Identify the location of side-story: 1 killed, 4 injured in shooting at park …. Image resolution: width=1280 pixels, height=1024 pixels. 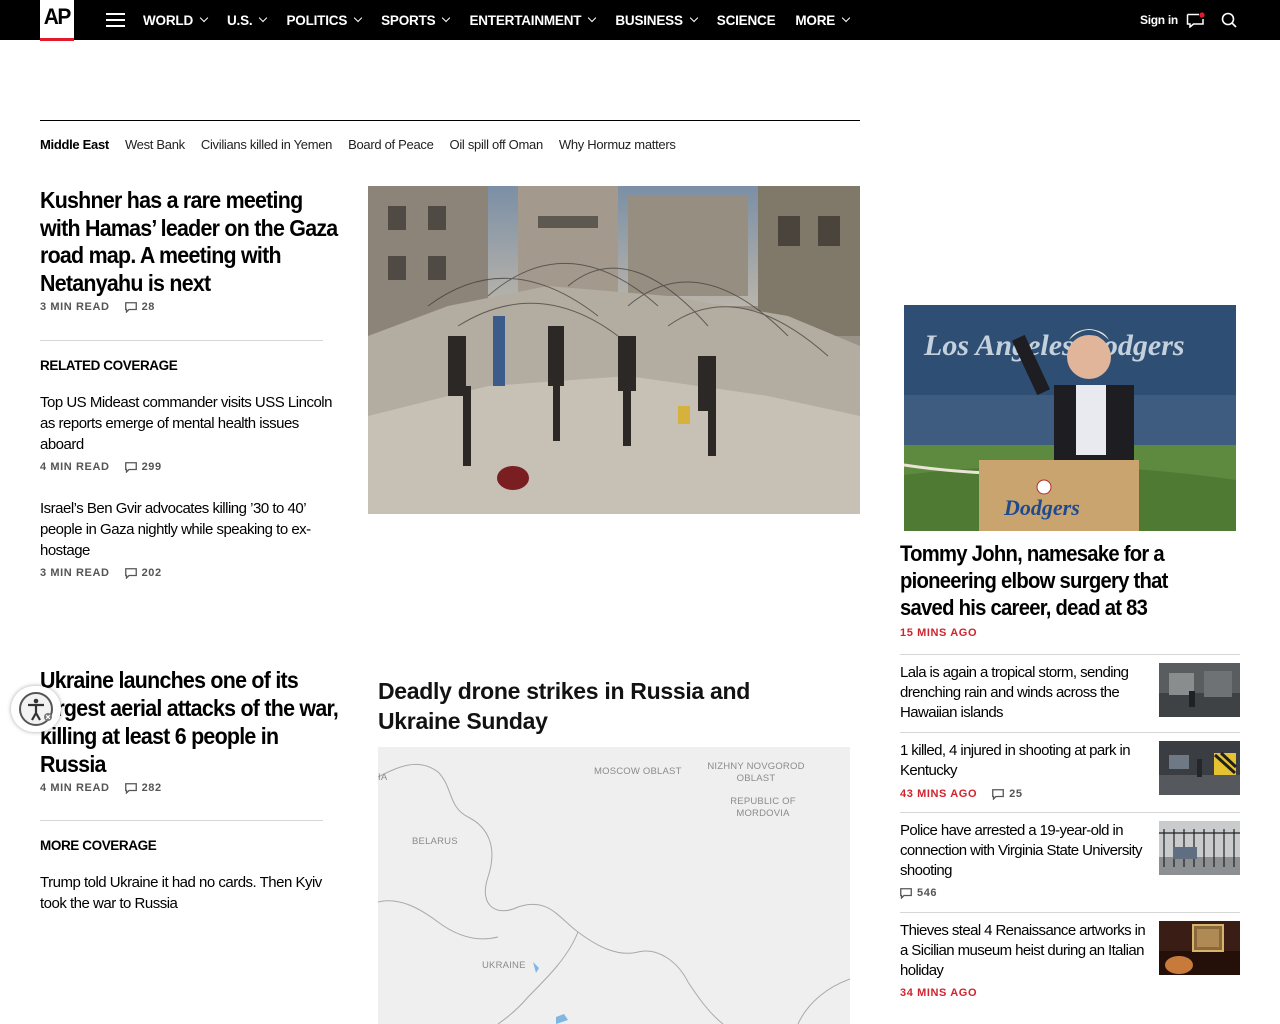
(1070, 771).